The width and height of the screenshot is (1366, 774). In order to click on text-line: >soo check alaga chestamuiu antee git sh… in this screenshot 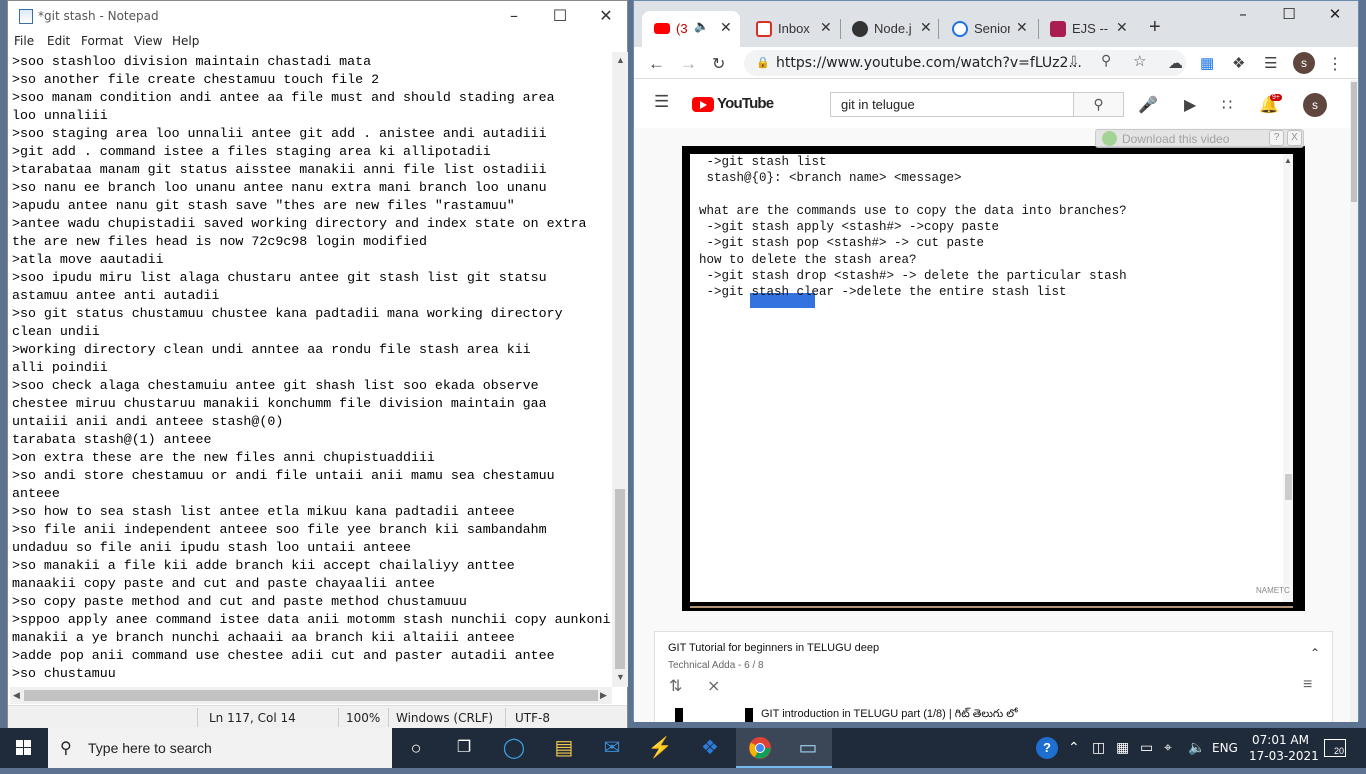, I will do `click(275, 385)`.